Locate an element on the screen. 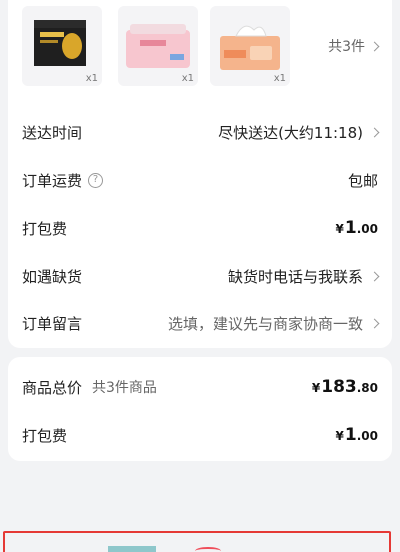 This screenshot has height=552, width=400. summary-packing-label: 打包费 is located at coordinates (45, 435).